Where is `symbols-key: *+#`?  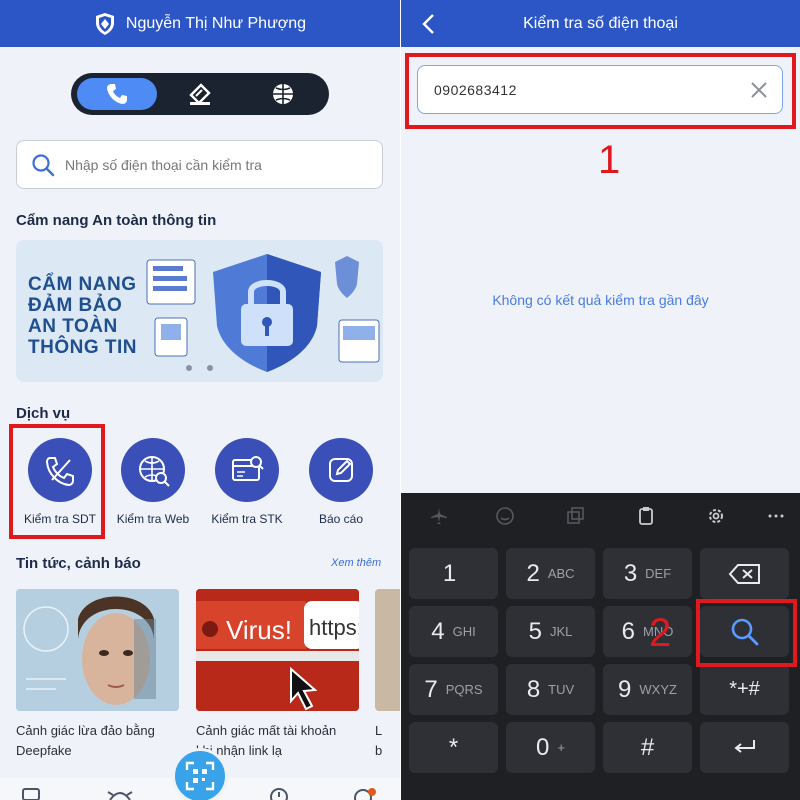 symbols-key: *+# is located at coordinates (744, 689).